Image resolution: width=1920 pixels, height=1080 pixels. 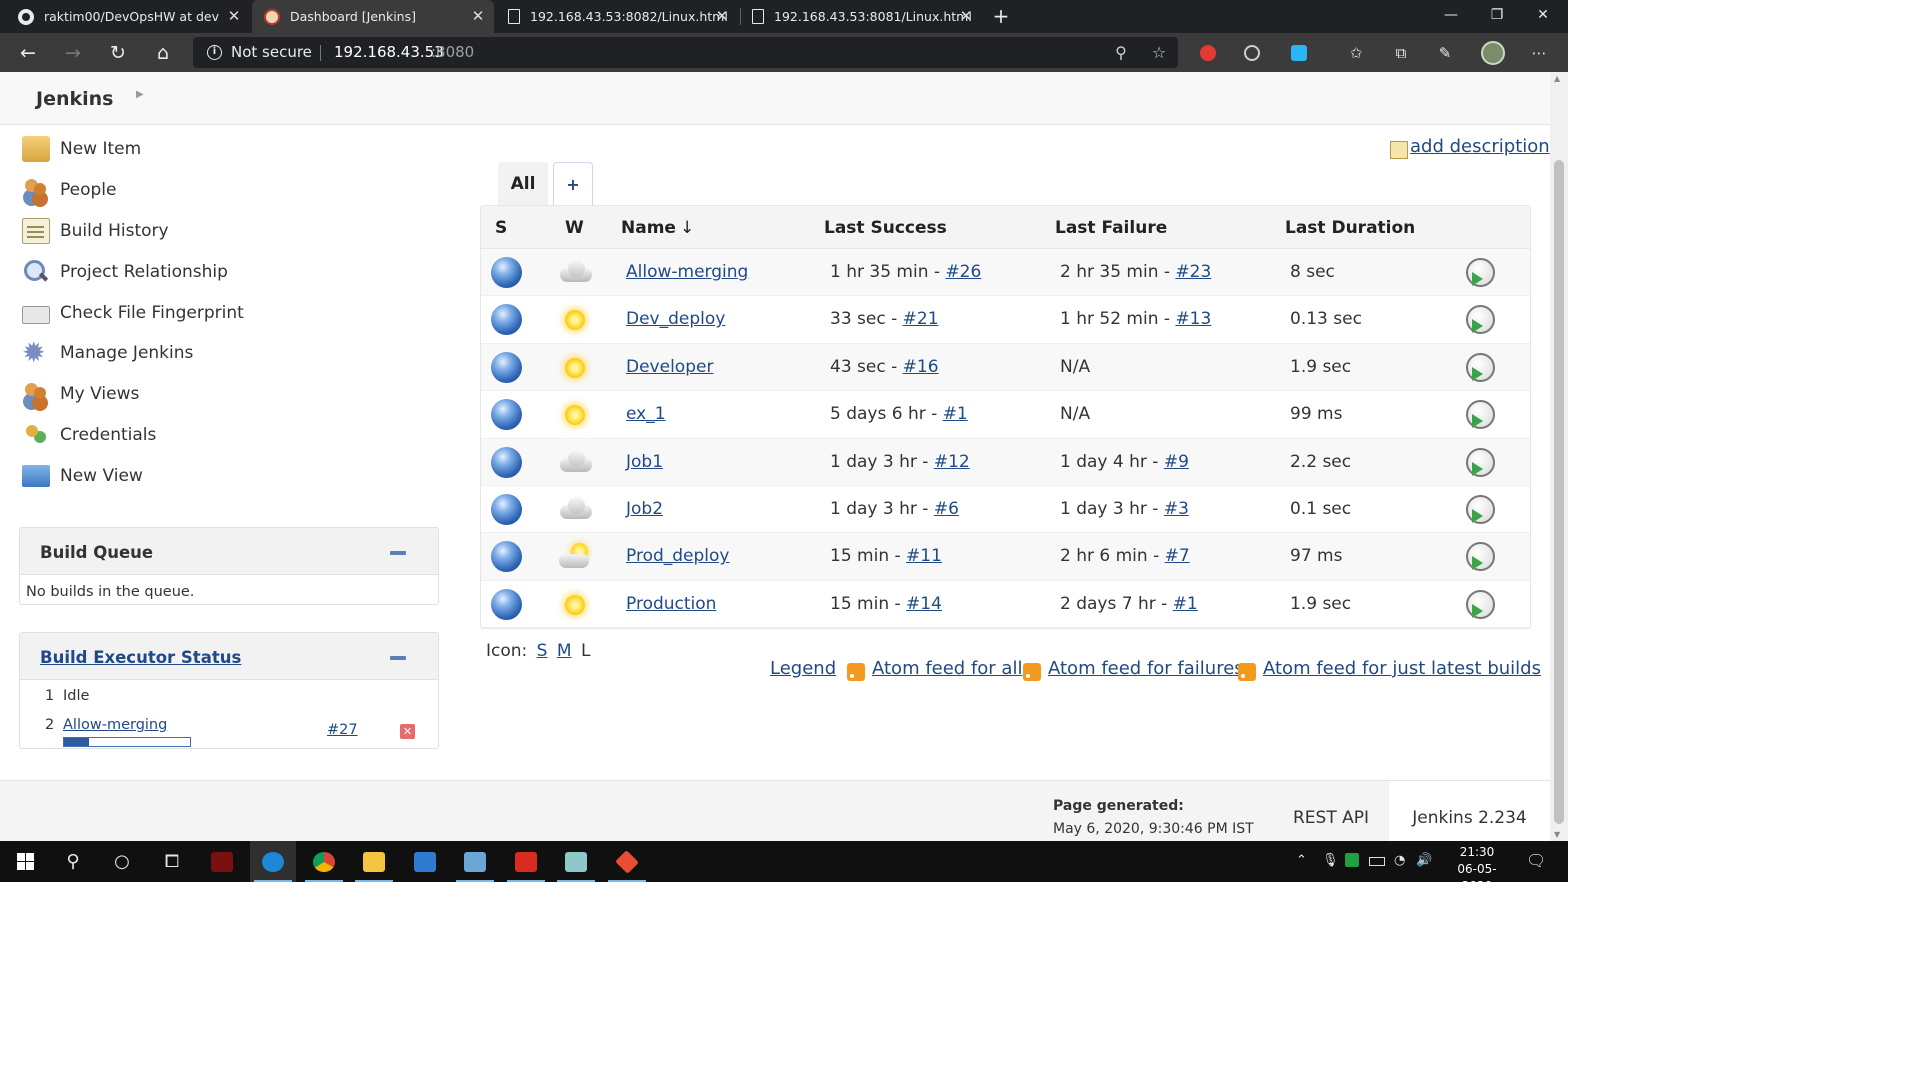 What do you see at coordinates (1331, 818) in the screenshot?
I see `rest-api-link: REST API` at bounding box center [1331, 818].